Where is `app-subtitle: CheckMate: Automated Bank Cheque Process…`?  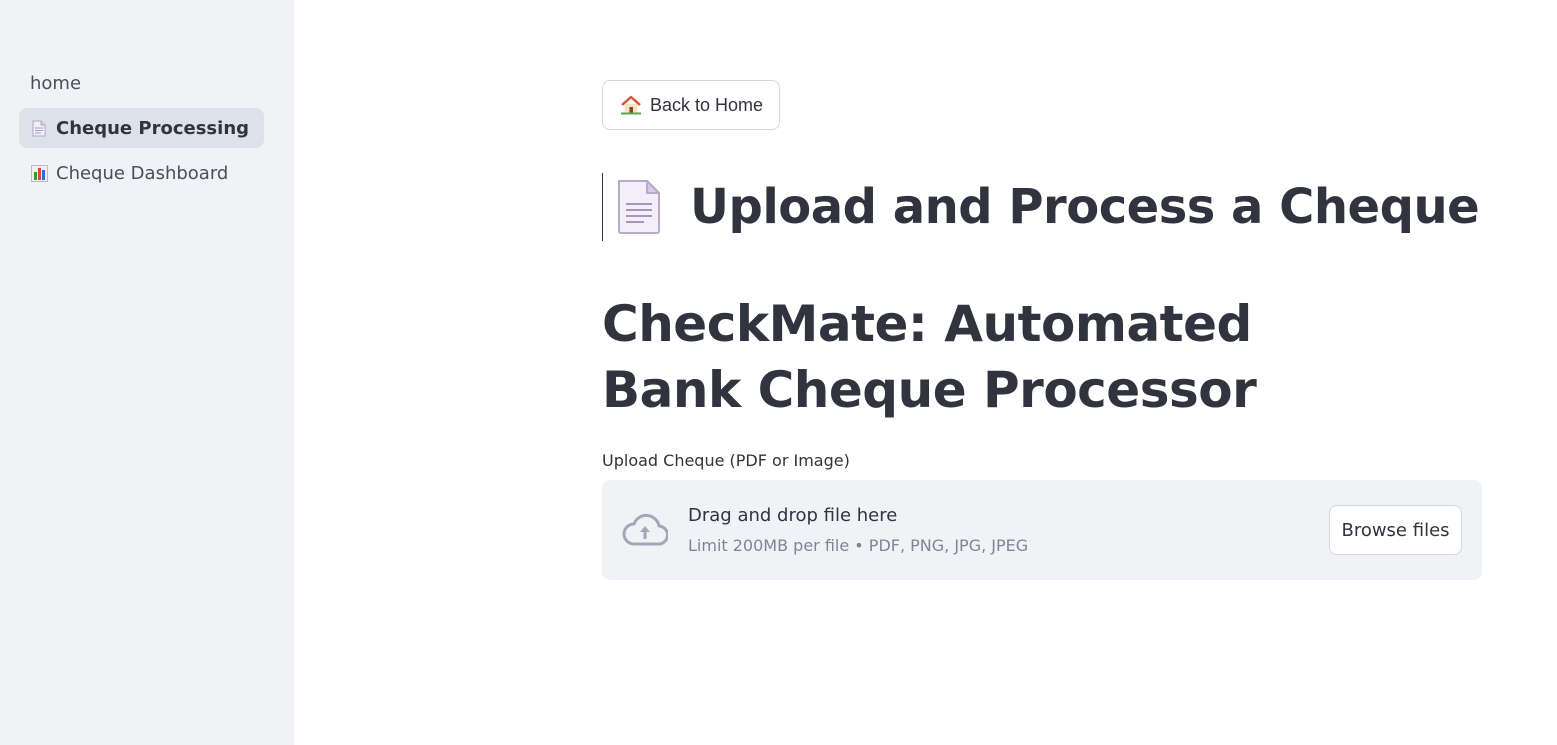
app-subtitle: CheckMate: Automated Bank Cheque Process… is located at coordinates (929, 357).